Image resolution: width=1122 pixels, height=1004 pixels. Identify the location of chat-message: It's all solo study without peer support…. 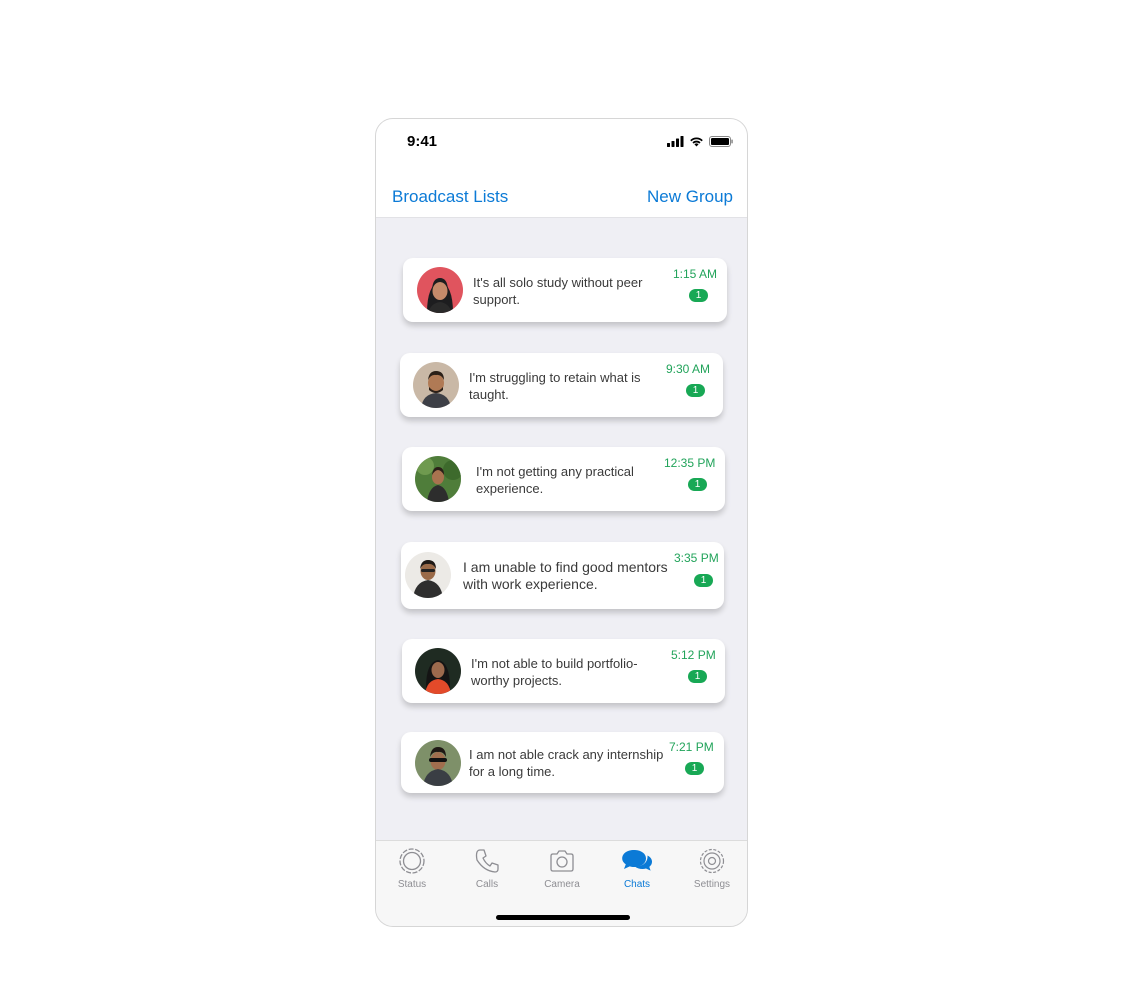
(558, 291).